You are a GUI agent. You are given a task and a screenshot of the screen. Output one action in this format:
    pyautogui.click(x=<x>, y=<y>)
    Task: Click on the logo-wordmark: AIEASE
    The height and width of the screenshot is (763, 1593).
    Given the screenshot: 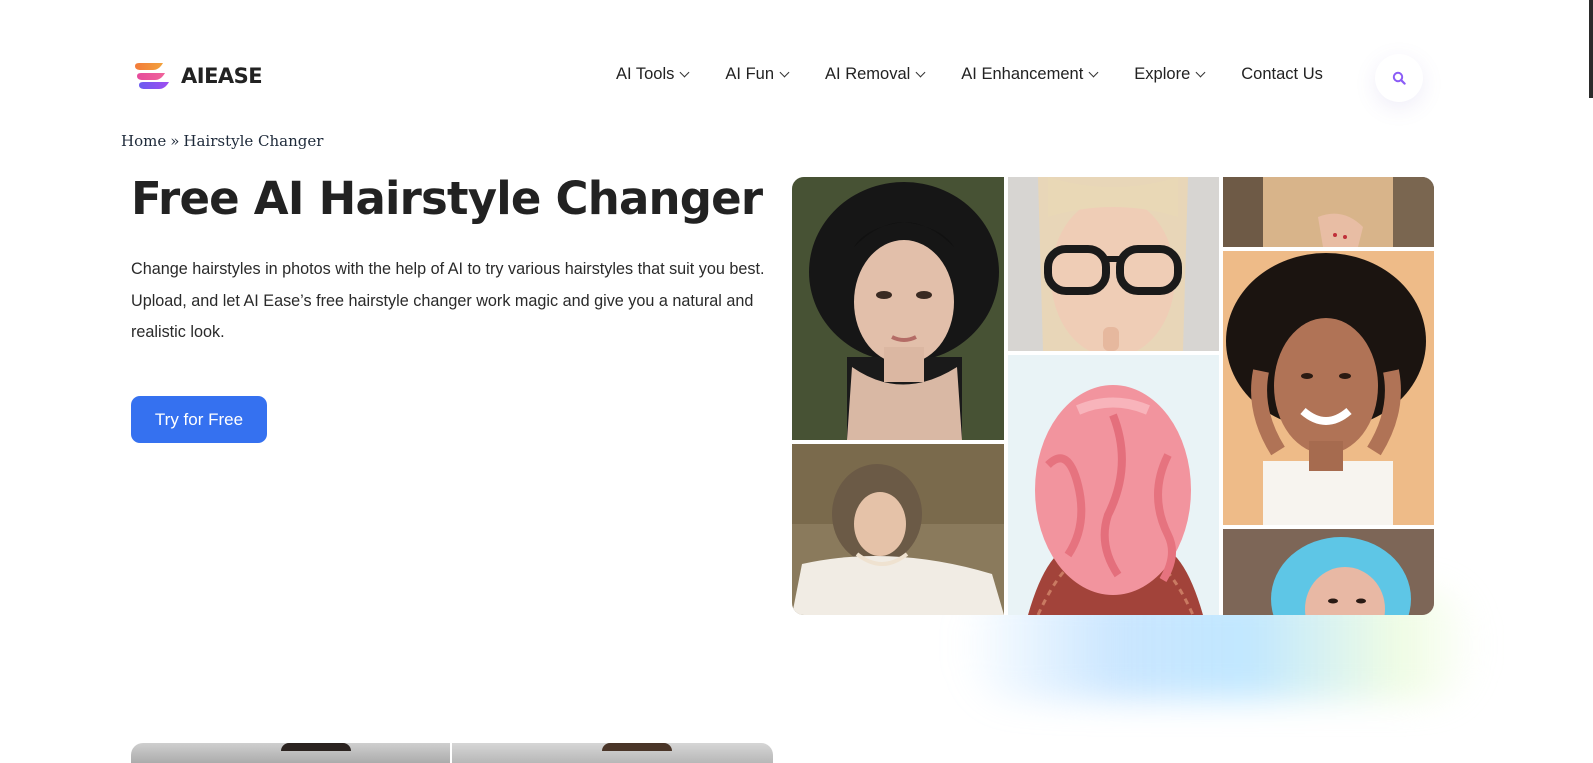 What is the action you would take?
    pyautogui.click(x=222, y=76)
    